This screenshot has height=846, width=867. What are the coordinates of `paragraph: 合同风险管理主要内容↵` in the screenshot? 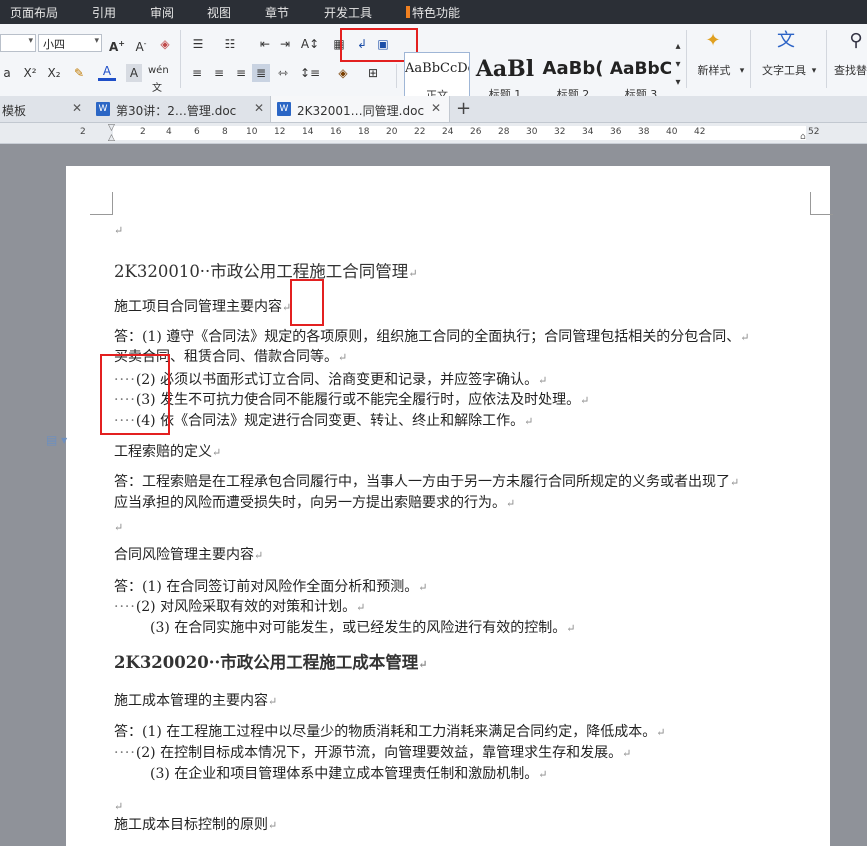 It's located at (188, 554).